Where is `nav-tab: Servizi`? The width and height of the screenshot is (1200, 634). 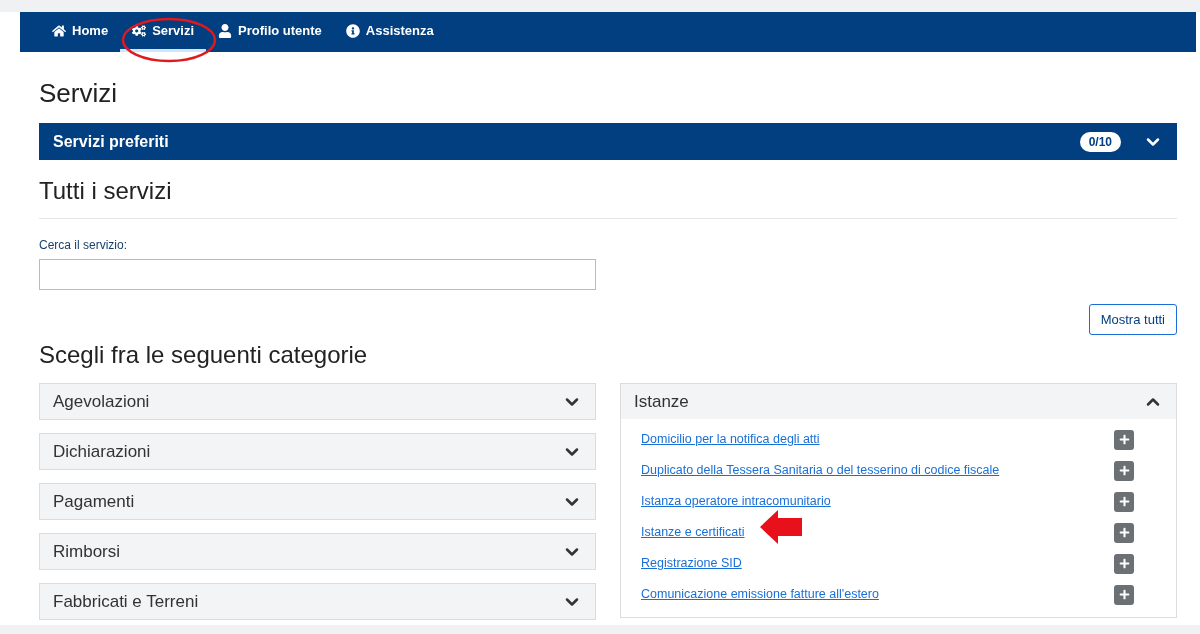 nav-tab: Servizi is located at coordinates (163, 32).